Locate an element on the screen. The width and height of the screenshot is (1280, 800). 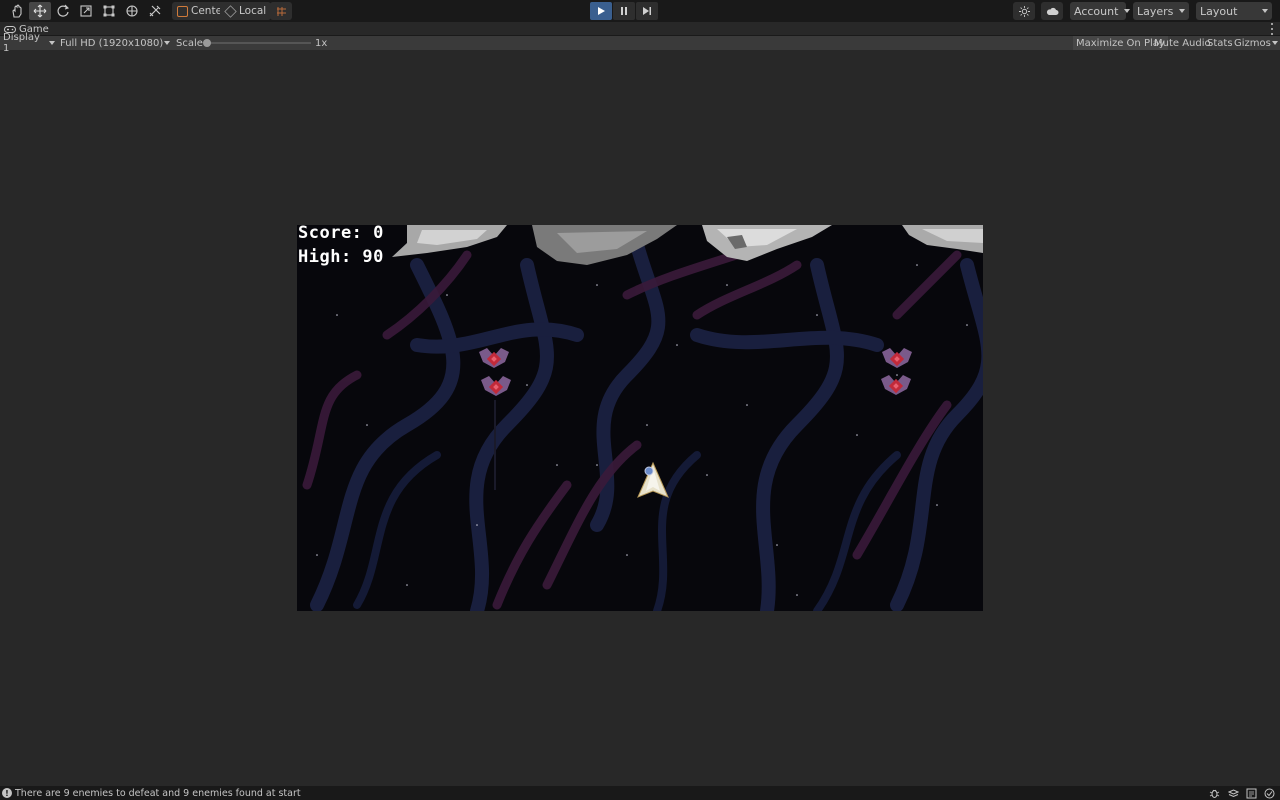
inspector-icon is located at coordinates (1251, 793).